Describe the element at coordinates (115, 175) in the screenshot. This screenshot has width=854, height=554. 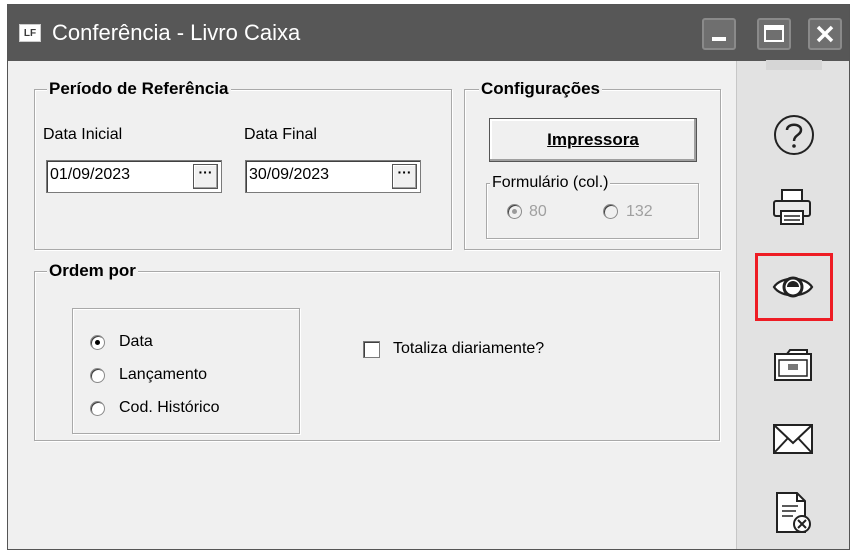
I see `data-inicial-input` at that location.